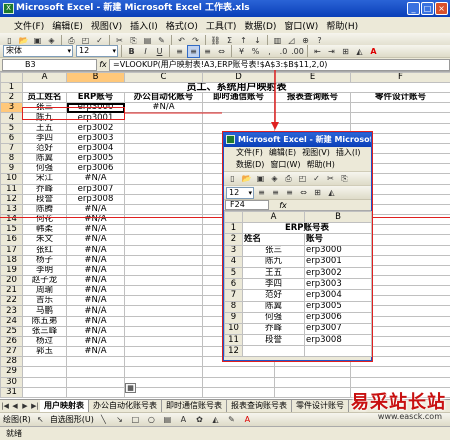  What do you see at coordinates (130, 388) in the screenshot?
I see `paste-options-icon: ▦` at bounding box center [130, 388].